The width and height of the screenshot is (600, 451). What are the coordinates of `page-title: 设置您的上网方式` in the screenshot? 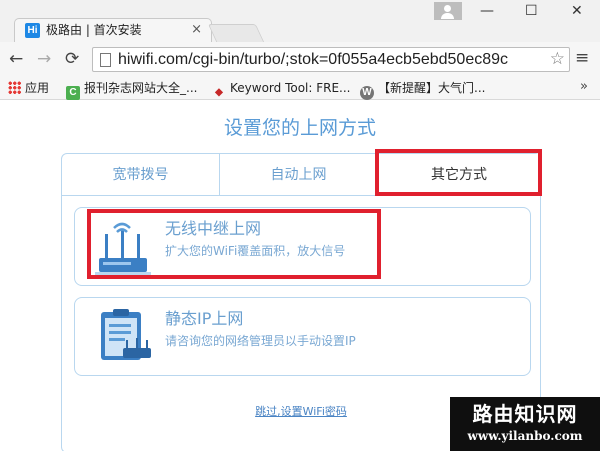 It's located at (299, 128).